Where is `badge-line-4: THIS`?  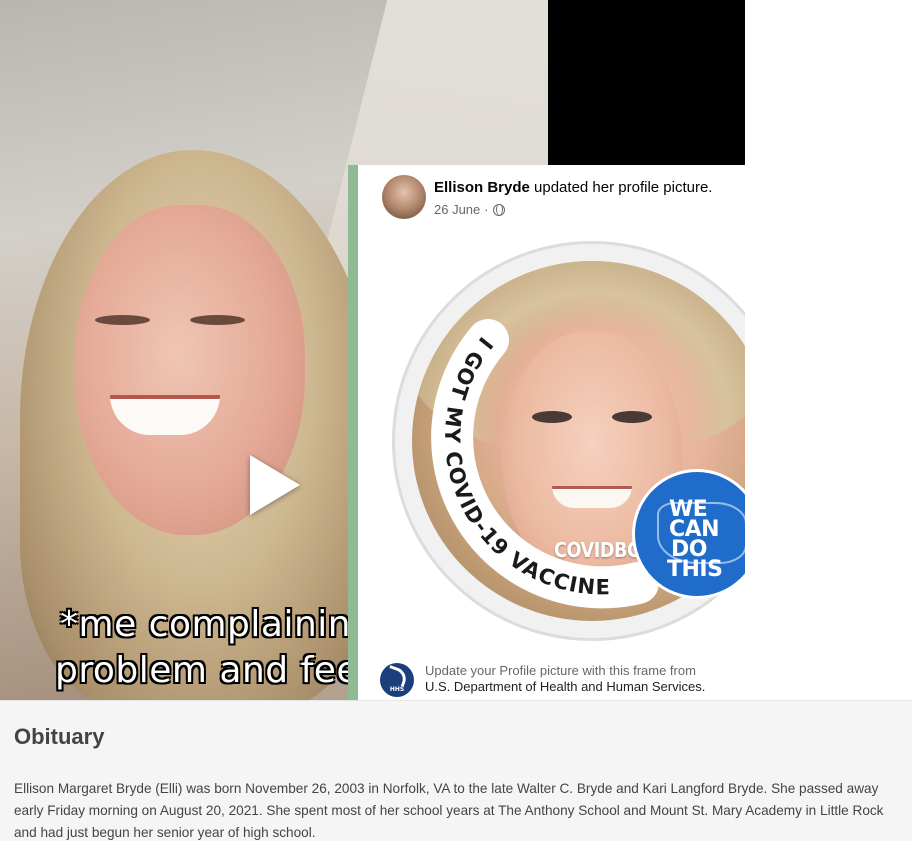 badge-line-4: THIS is located at coordinates (695, 569).